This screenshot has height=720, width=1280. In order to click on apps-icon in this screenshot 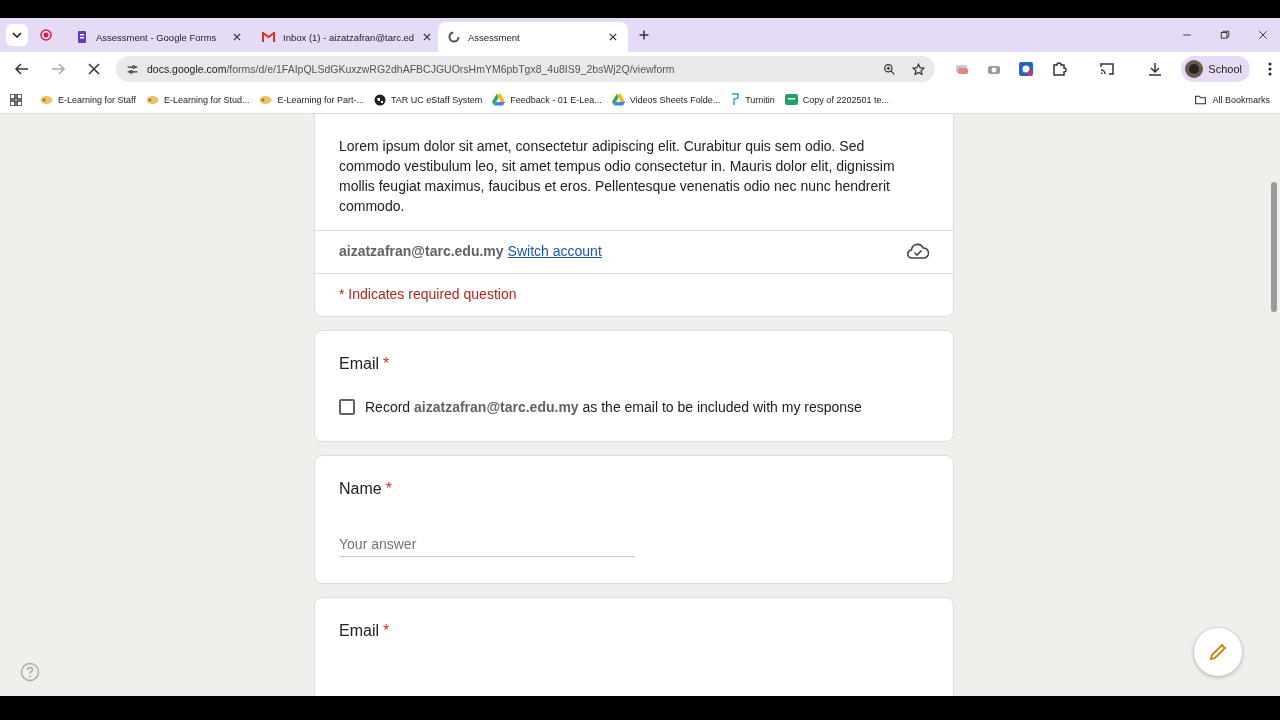, I will do `click(16, 99)`.